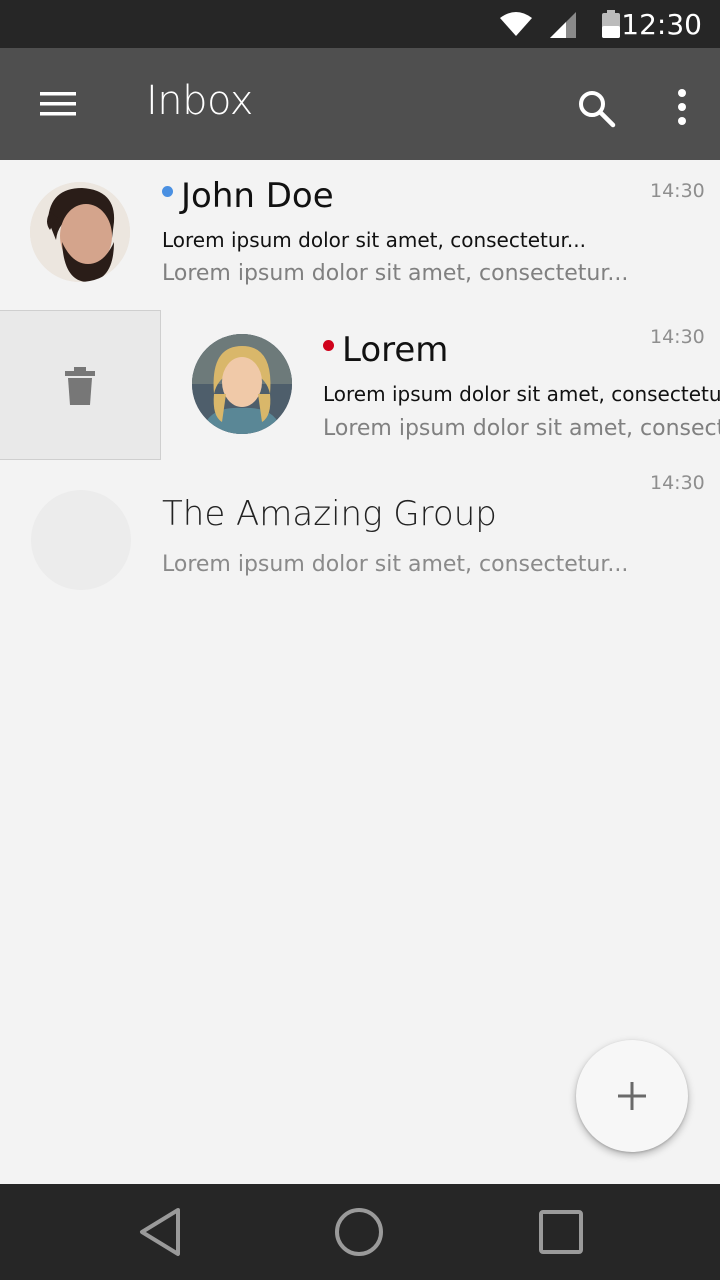 Image resolution: width=720 pixels, height=1280 pixels. What do you see at coordinates (329, 514) in the screenshot?
I see `sender-name: The Amazing Group` at bounding box center [329, 514].